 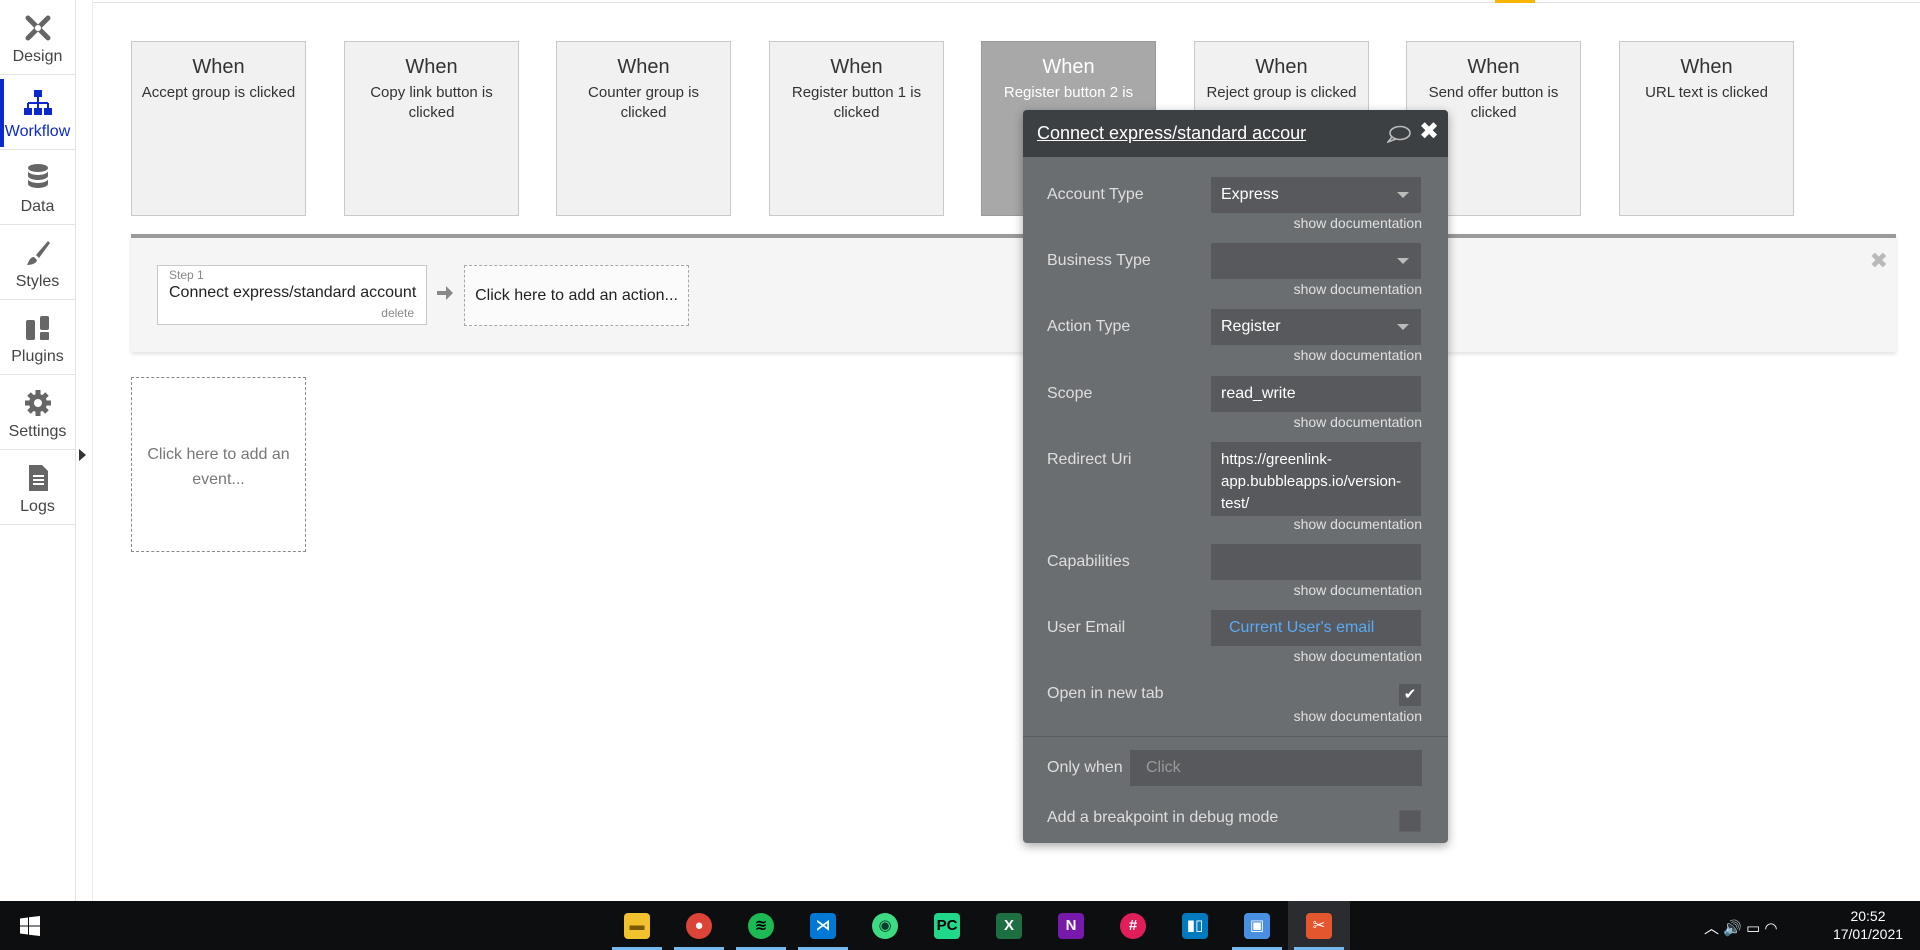 I want to click on database-icon, so click(x=37, y=176).